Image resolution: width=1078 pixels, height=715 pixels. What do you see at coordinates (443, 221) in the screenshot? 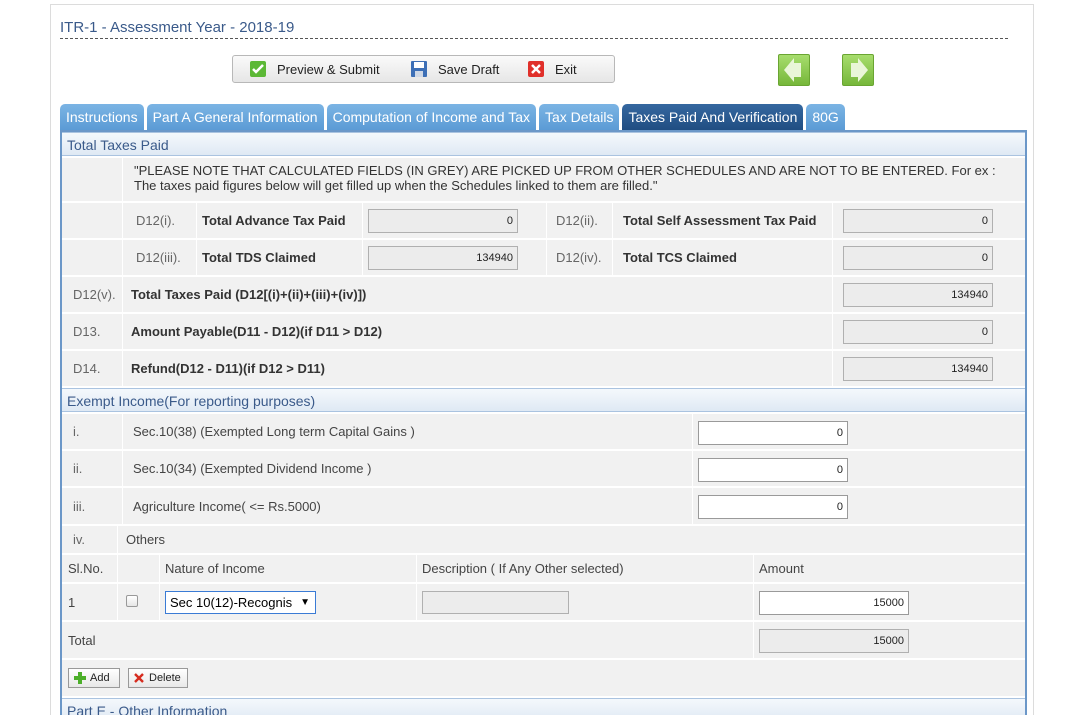
I see `total-advance-tax-field: 0` at bounding box center [443, 221].